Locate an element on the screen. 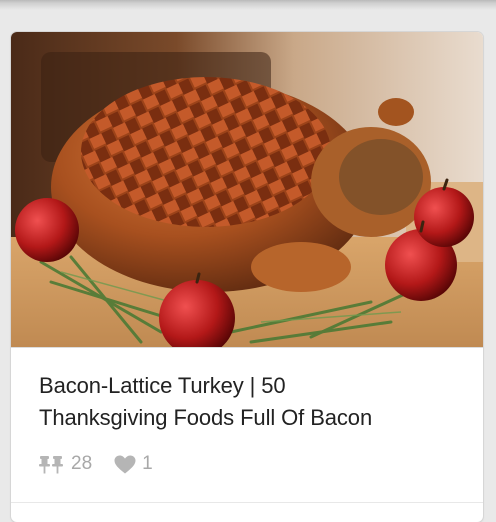 The image size is (496, 522). top-status-bar is located at coordinates (248, 5).